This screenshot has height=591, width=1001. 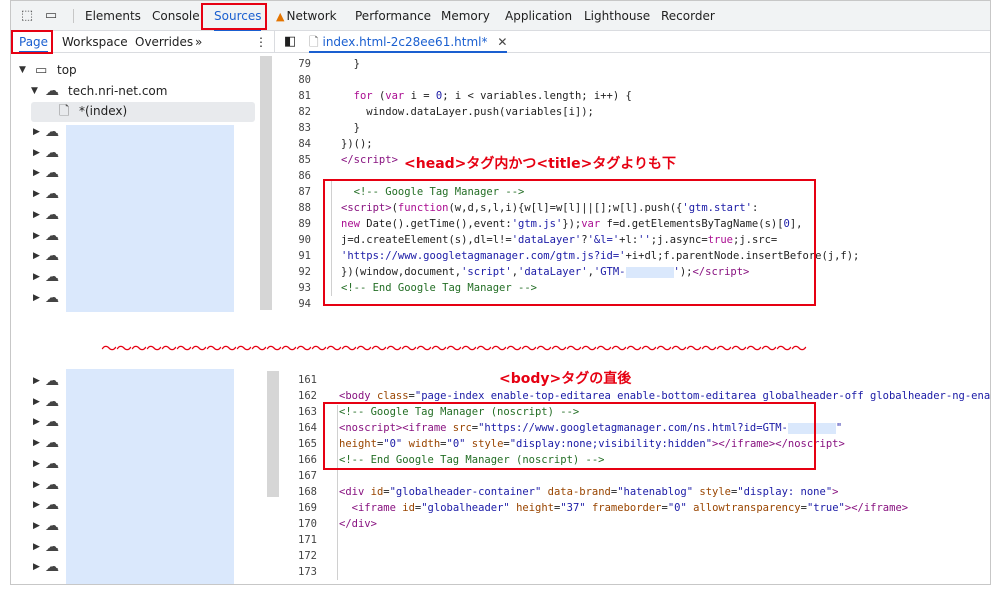 What do you see at coordinates (350, 64) in the screenshot?
I see `code-line-79: }` at bounding box center [350, 64].